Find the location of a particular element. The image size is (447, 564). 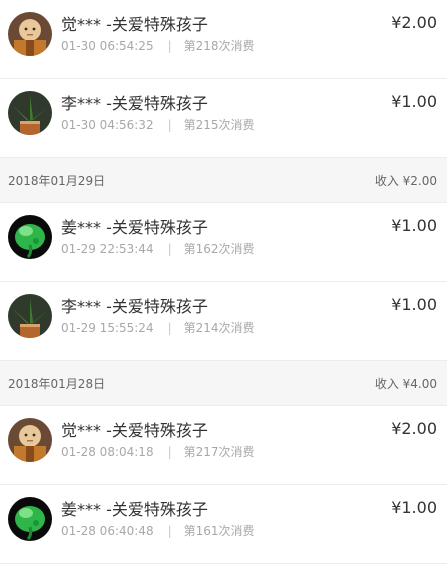

transaction-row: 觉*** -关爱特殊孩子 01-28 08:04:18 | 第217次消费 ¥2.00 is located at coordinates (223, 445).